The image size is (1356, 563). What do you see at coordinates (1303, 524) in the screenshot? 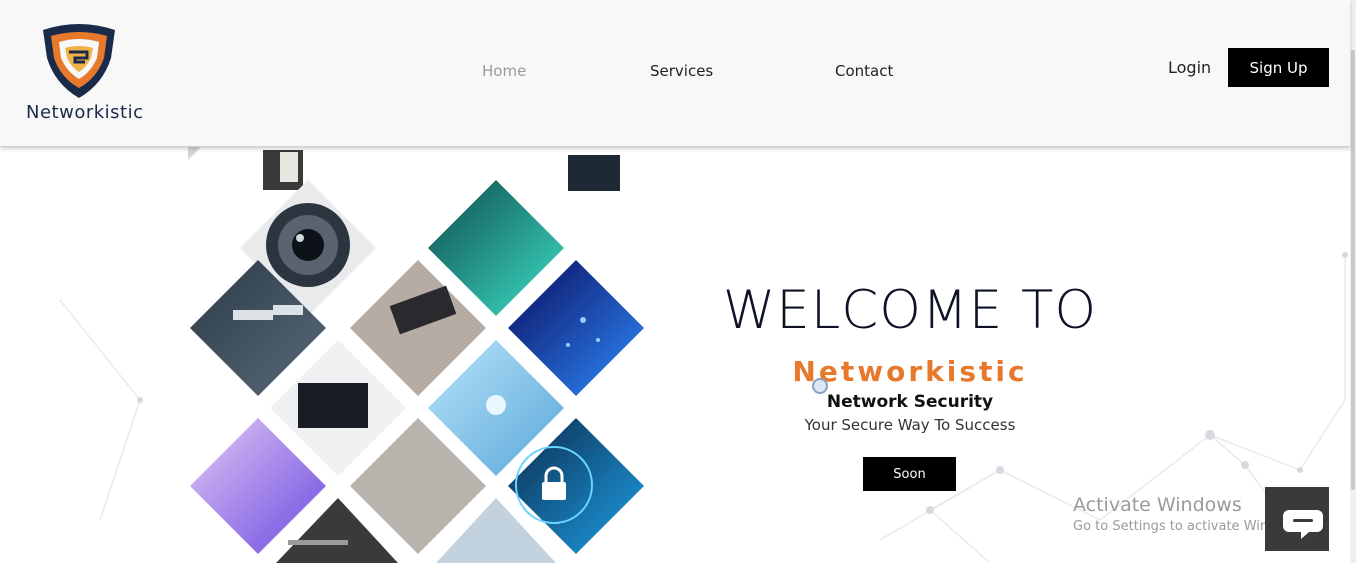
I see `chat-bubble-icon` at bounding box center [1303, 524].